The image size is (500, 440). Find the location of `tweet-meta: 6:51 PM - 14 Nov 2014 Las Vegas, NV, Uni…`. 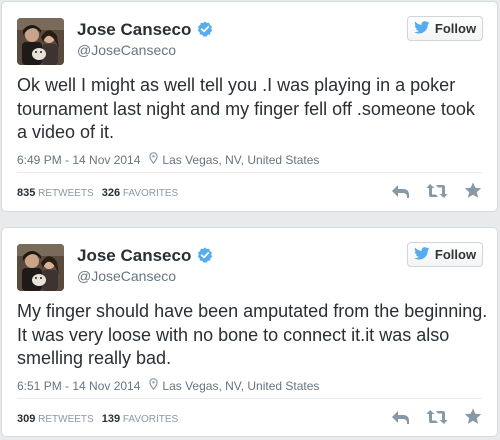

tweet-meta: 6:51 PM - 14 Nov 2014 Las Vegas, NV, Uni… is located at coordinates (168, 385).